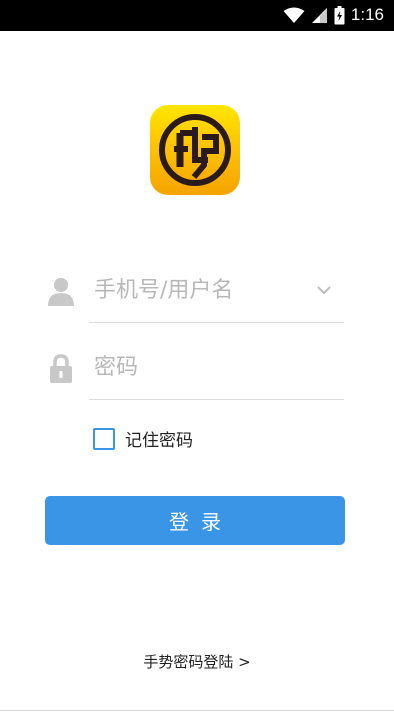  I want to click on lock-icon, so click(61, 368).